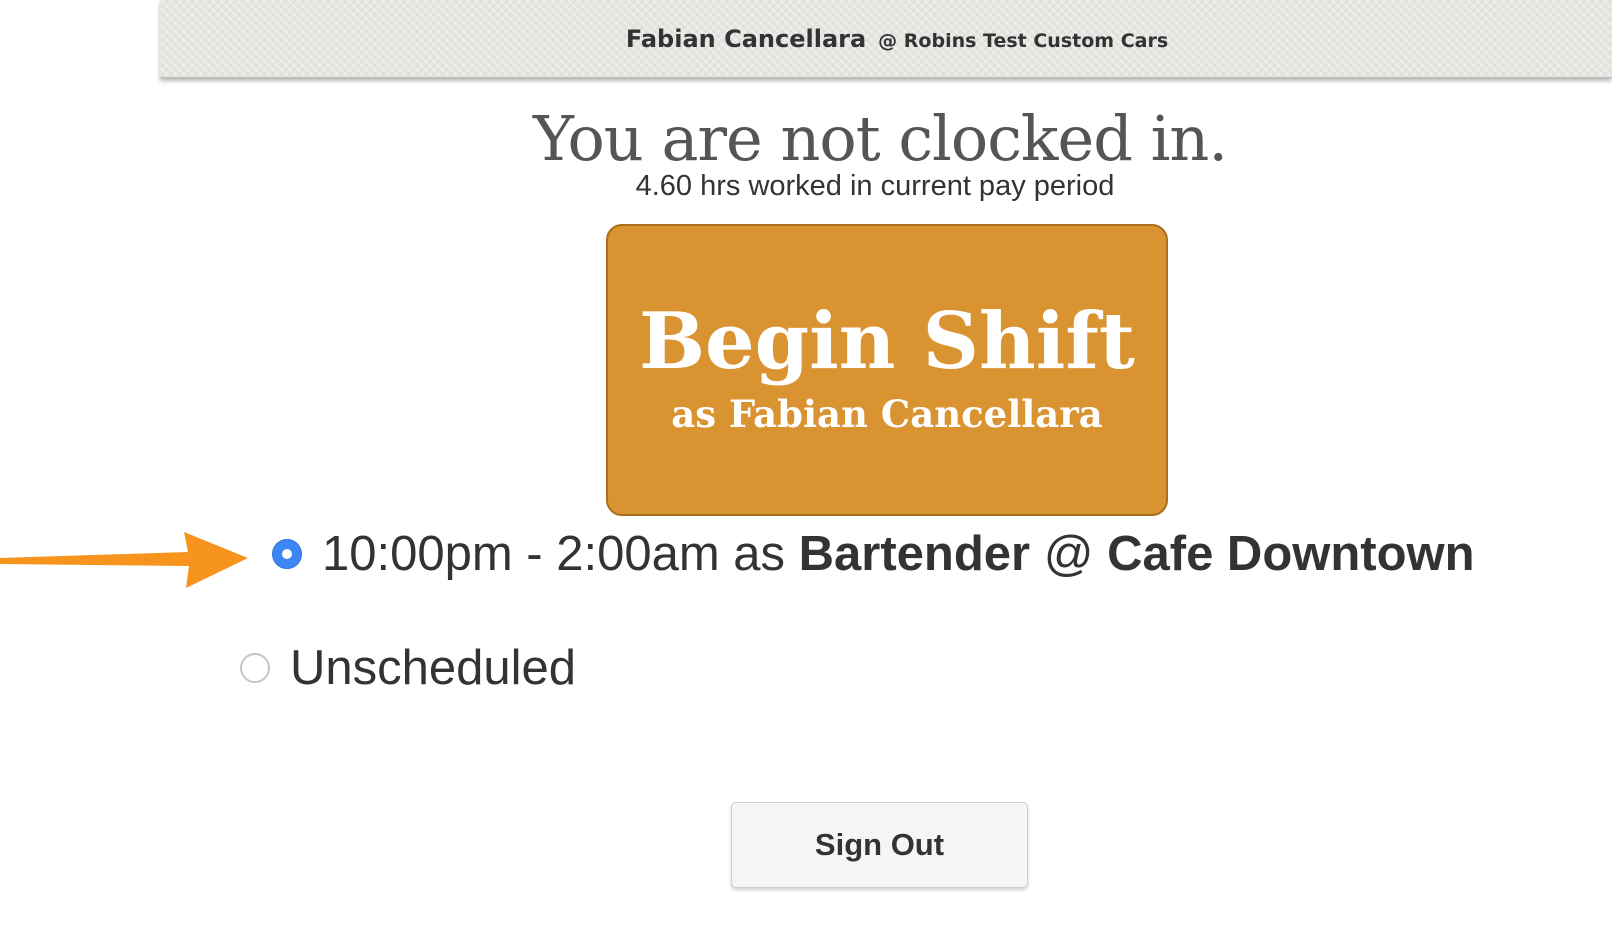  What do you see at coordinates (287, 554) in the screenshot?
I see `radio-button-selected` at bounding box center [287, 554].